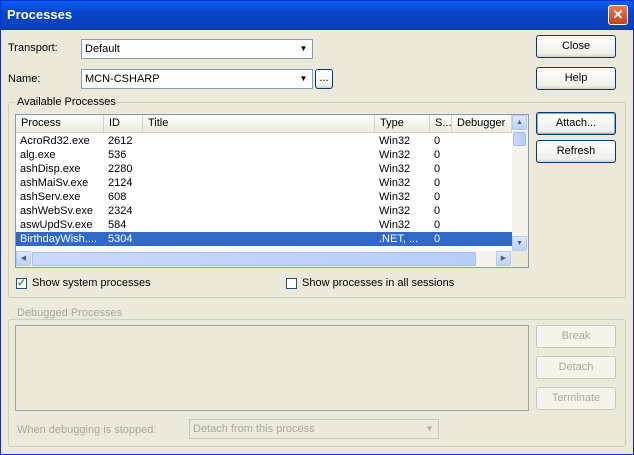 Image resolution: width=634 pixels, height=455 pixels. Describe the element at coordinates (197, 79) in the screenshot. I see `name-combo: MCN-CSHARP ▼` at that location.